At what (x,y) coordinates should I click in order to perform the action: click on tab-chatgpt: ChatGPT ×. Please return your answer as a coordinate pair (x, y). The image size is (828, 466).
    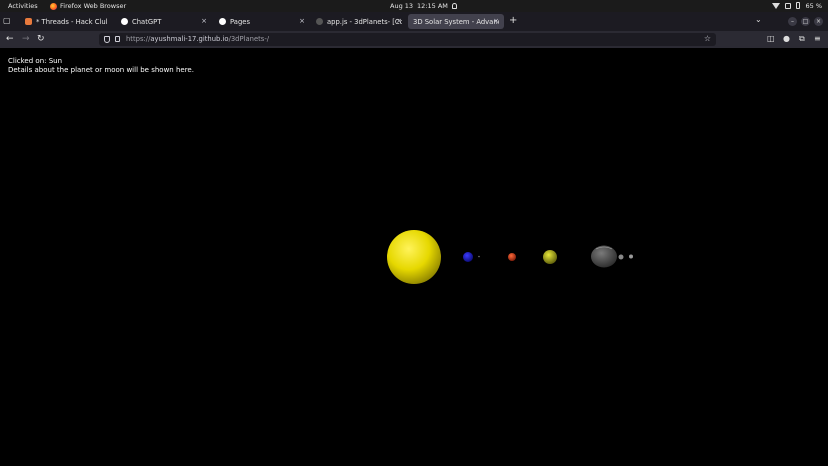
    Looking at the image, I should click on (164, 21).